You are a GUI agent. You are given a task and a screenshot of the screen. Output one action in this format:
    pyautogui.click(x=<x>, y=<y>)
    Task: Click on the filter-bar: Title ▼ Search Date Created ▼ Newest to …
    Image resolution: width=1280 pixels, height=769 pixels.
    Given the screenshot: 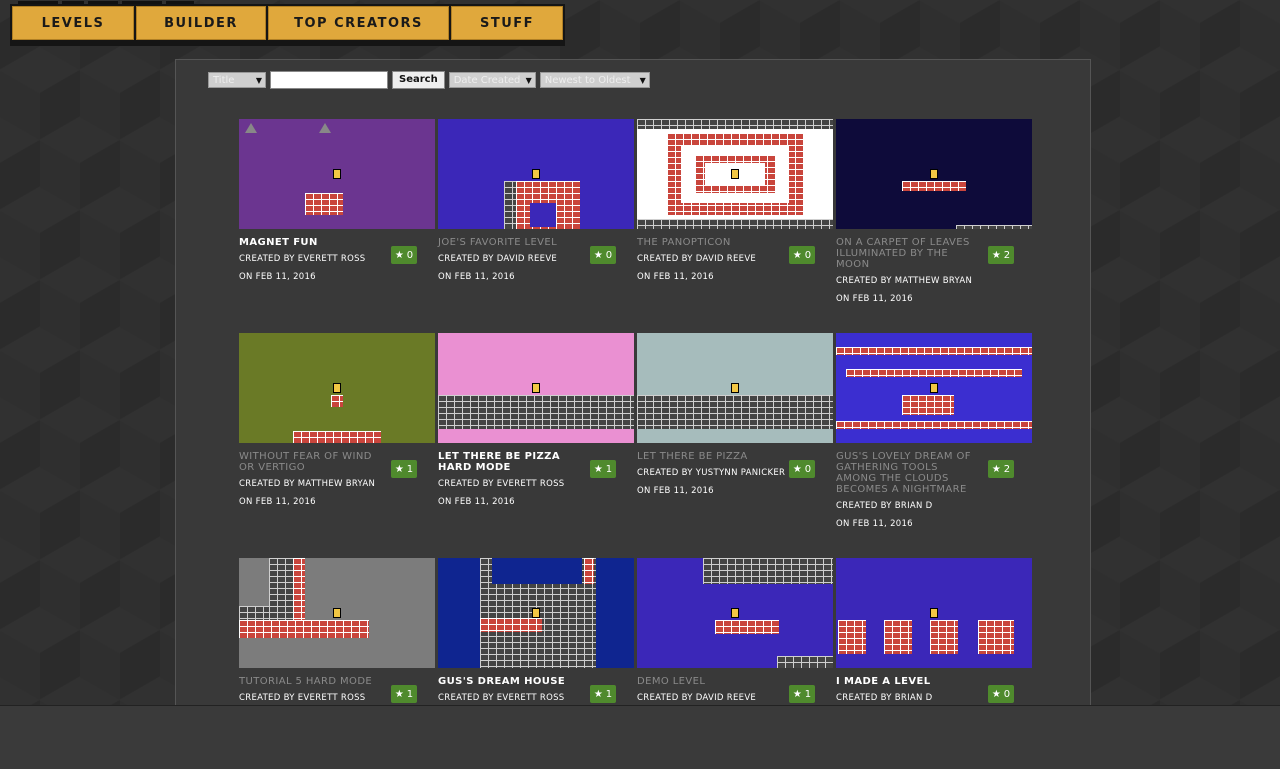 What is the action you would take?
    pyautogui.click(x=429, y=80)
    